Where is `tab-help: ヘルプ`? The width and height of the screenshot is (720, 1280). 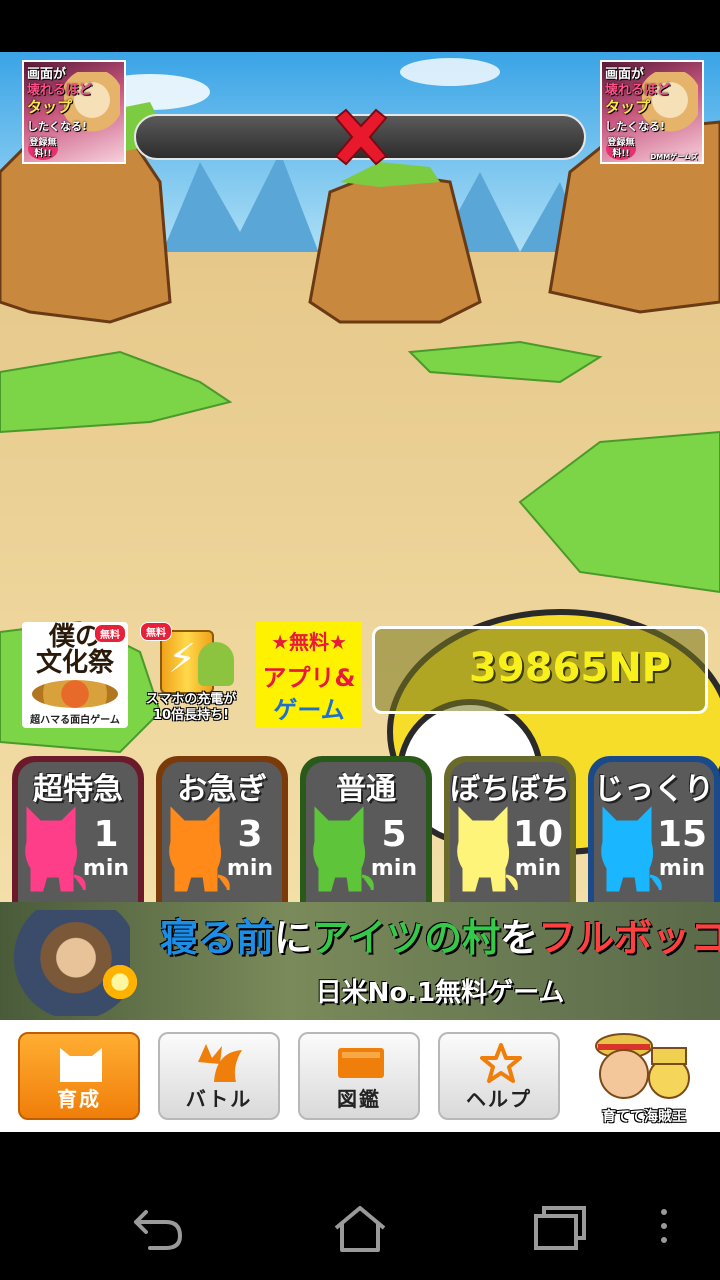 tab-help: ヘルプ is located at coordinates (499, 1076).